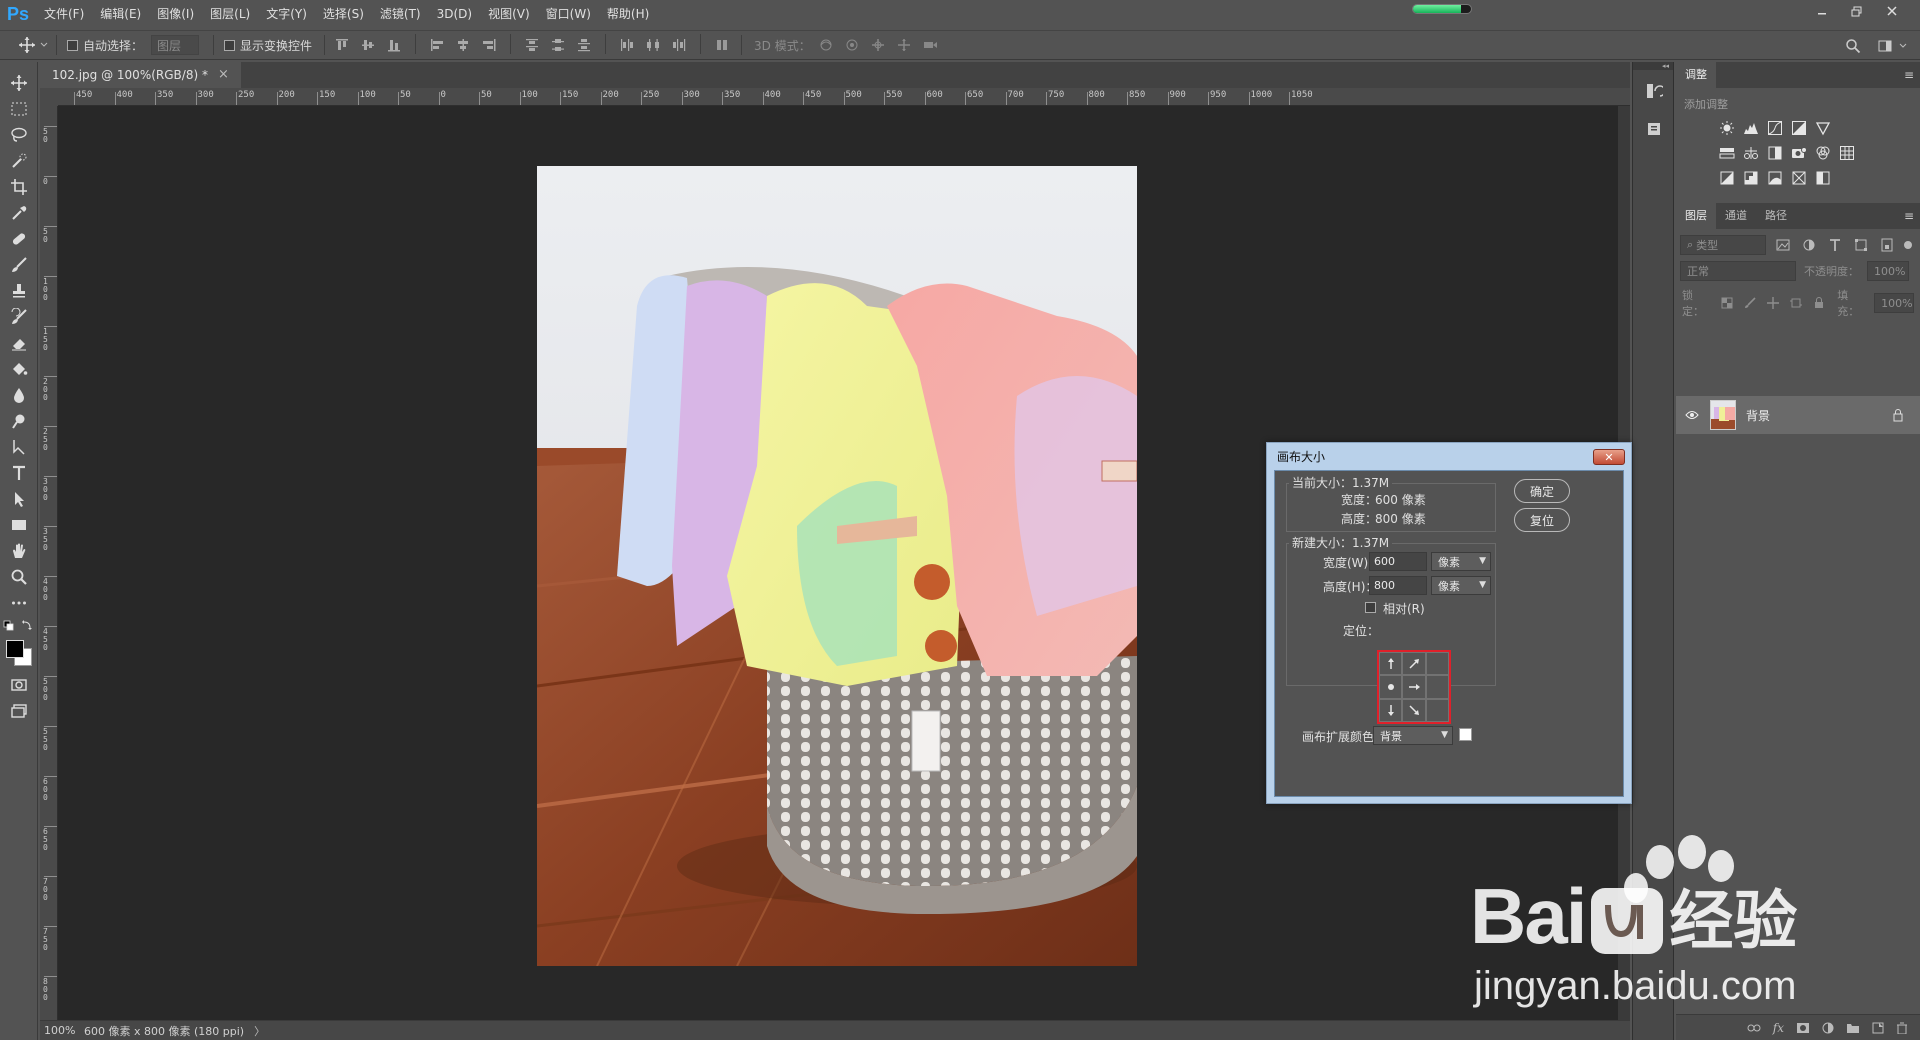 The height and width of the screenshot is (1040, 1920). Describe the element at coordinates (230, 14) in the screenshot. I see `menu-item: 图层(L)` at that location.